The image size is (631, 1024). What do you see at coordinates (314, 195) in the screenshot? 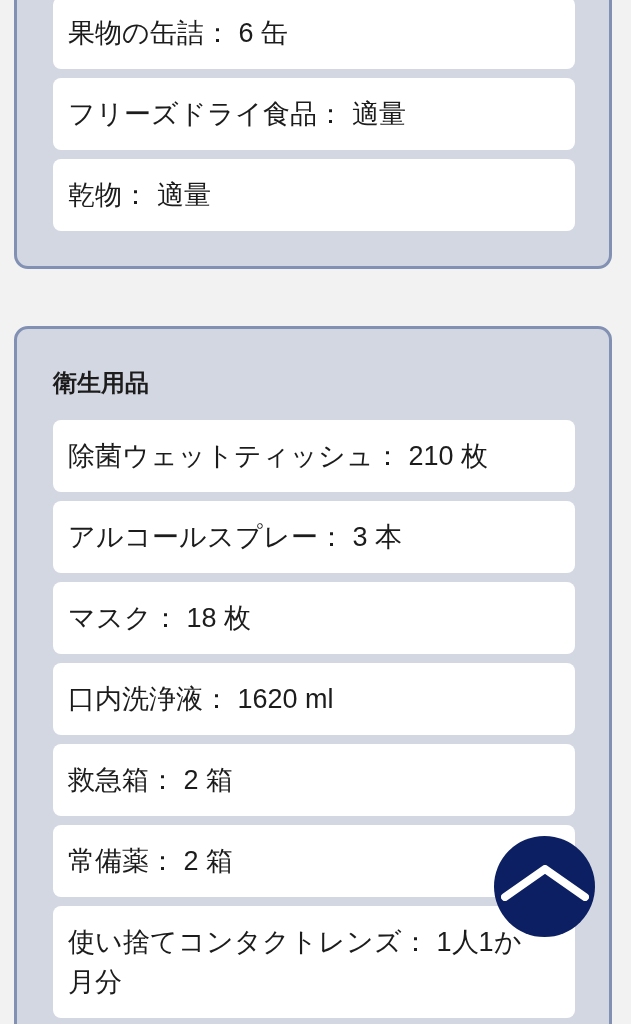
I see `supply-item: 乾物： 適量` at bounding box center [314, 195].